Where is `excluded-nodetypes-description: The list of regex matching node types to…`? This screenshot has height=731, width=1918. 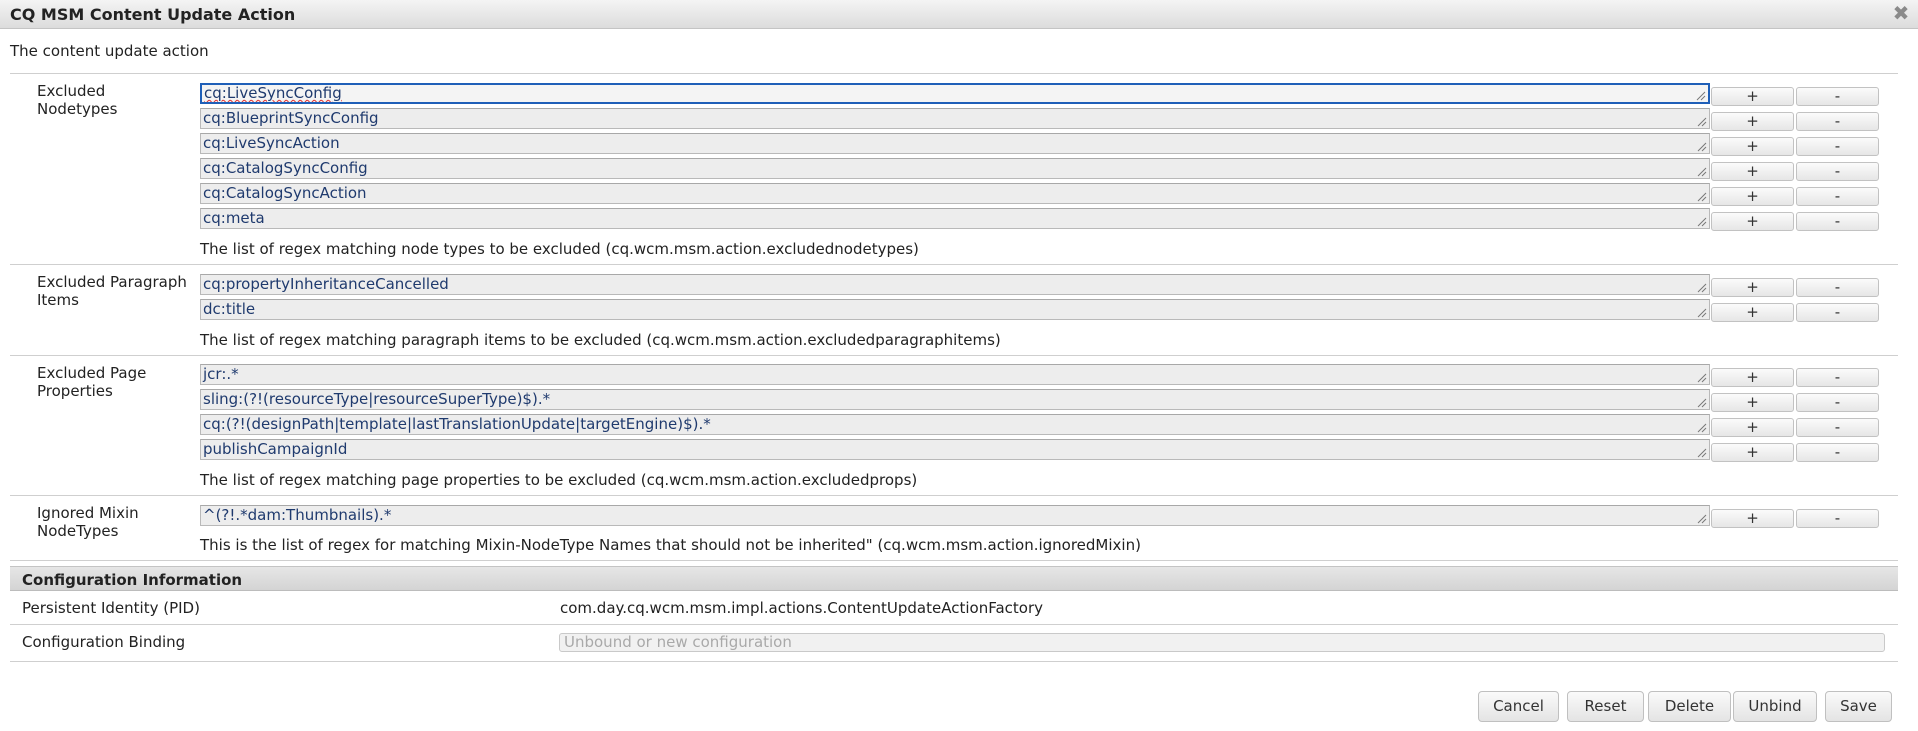
excluded-nodetypes-description: The list of regex matching node types to… is located at coordinates (559, 249).